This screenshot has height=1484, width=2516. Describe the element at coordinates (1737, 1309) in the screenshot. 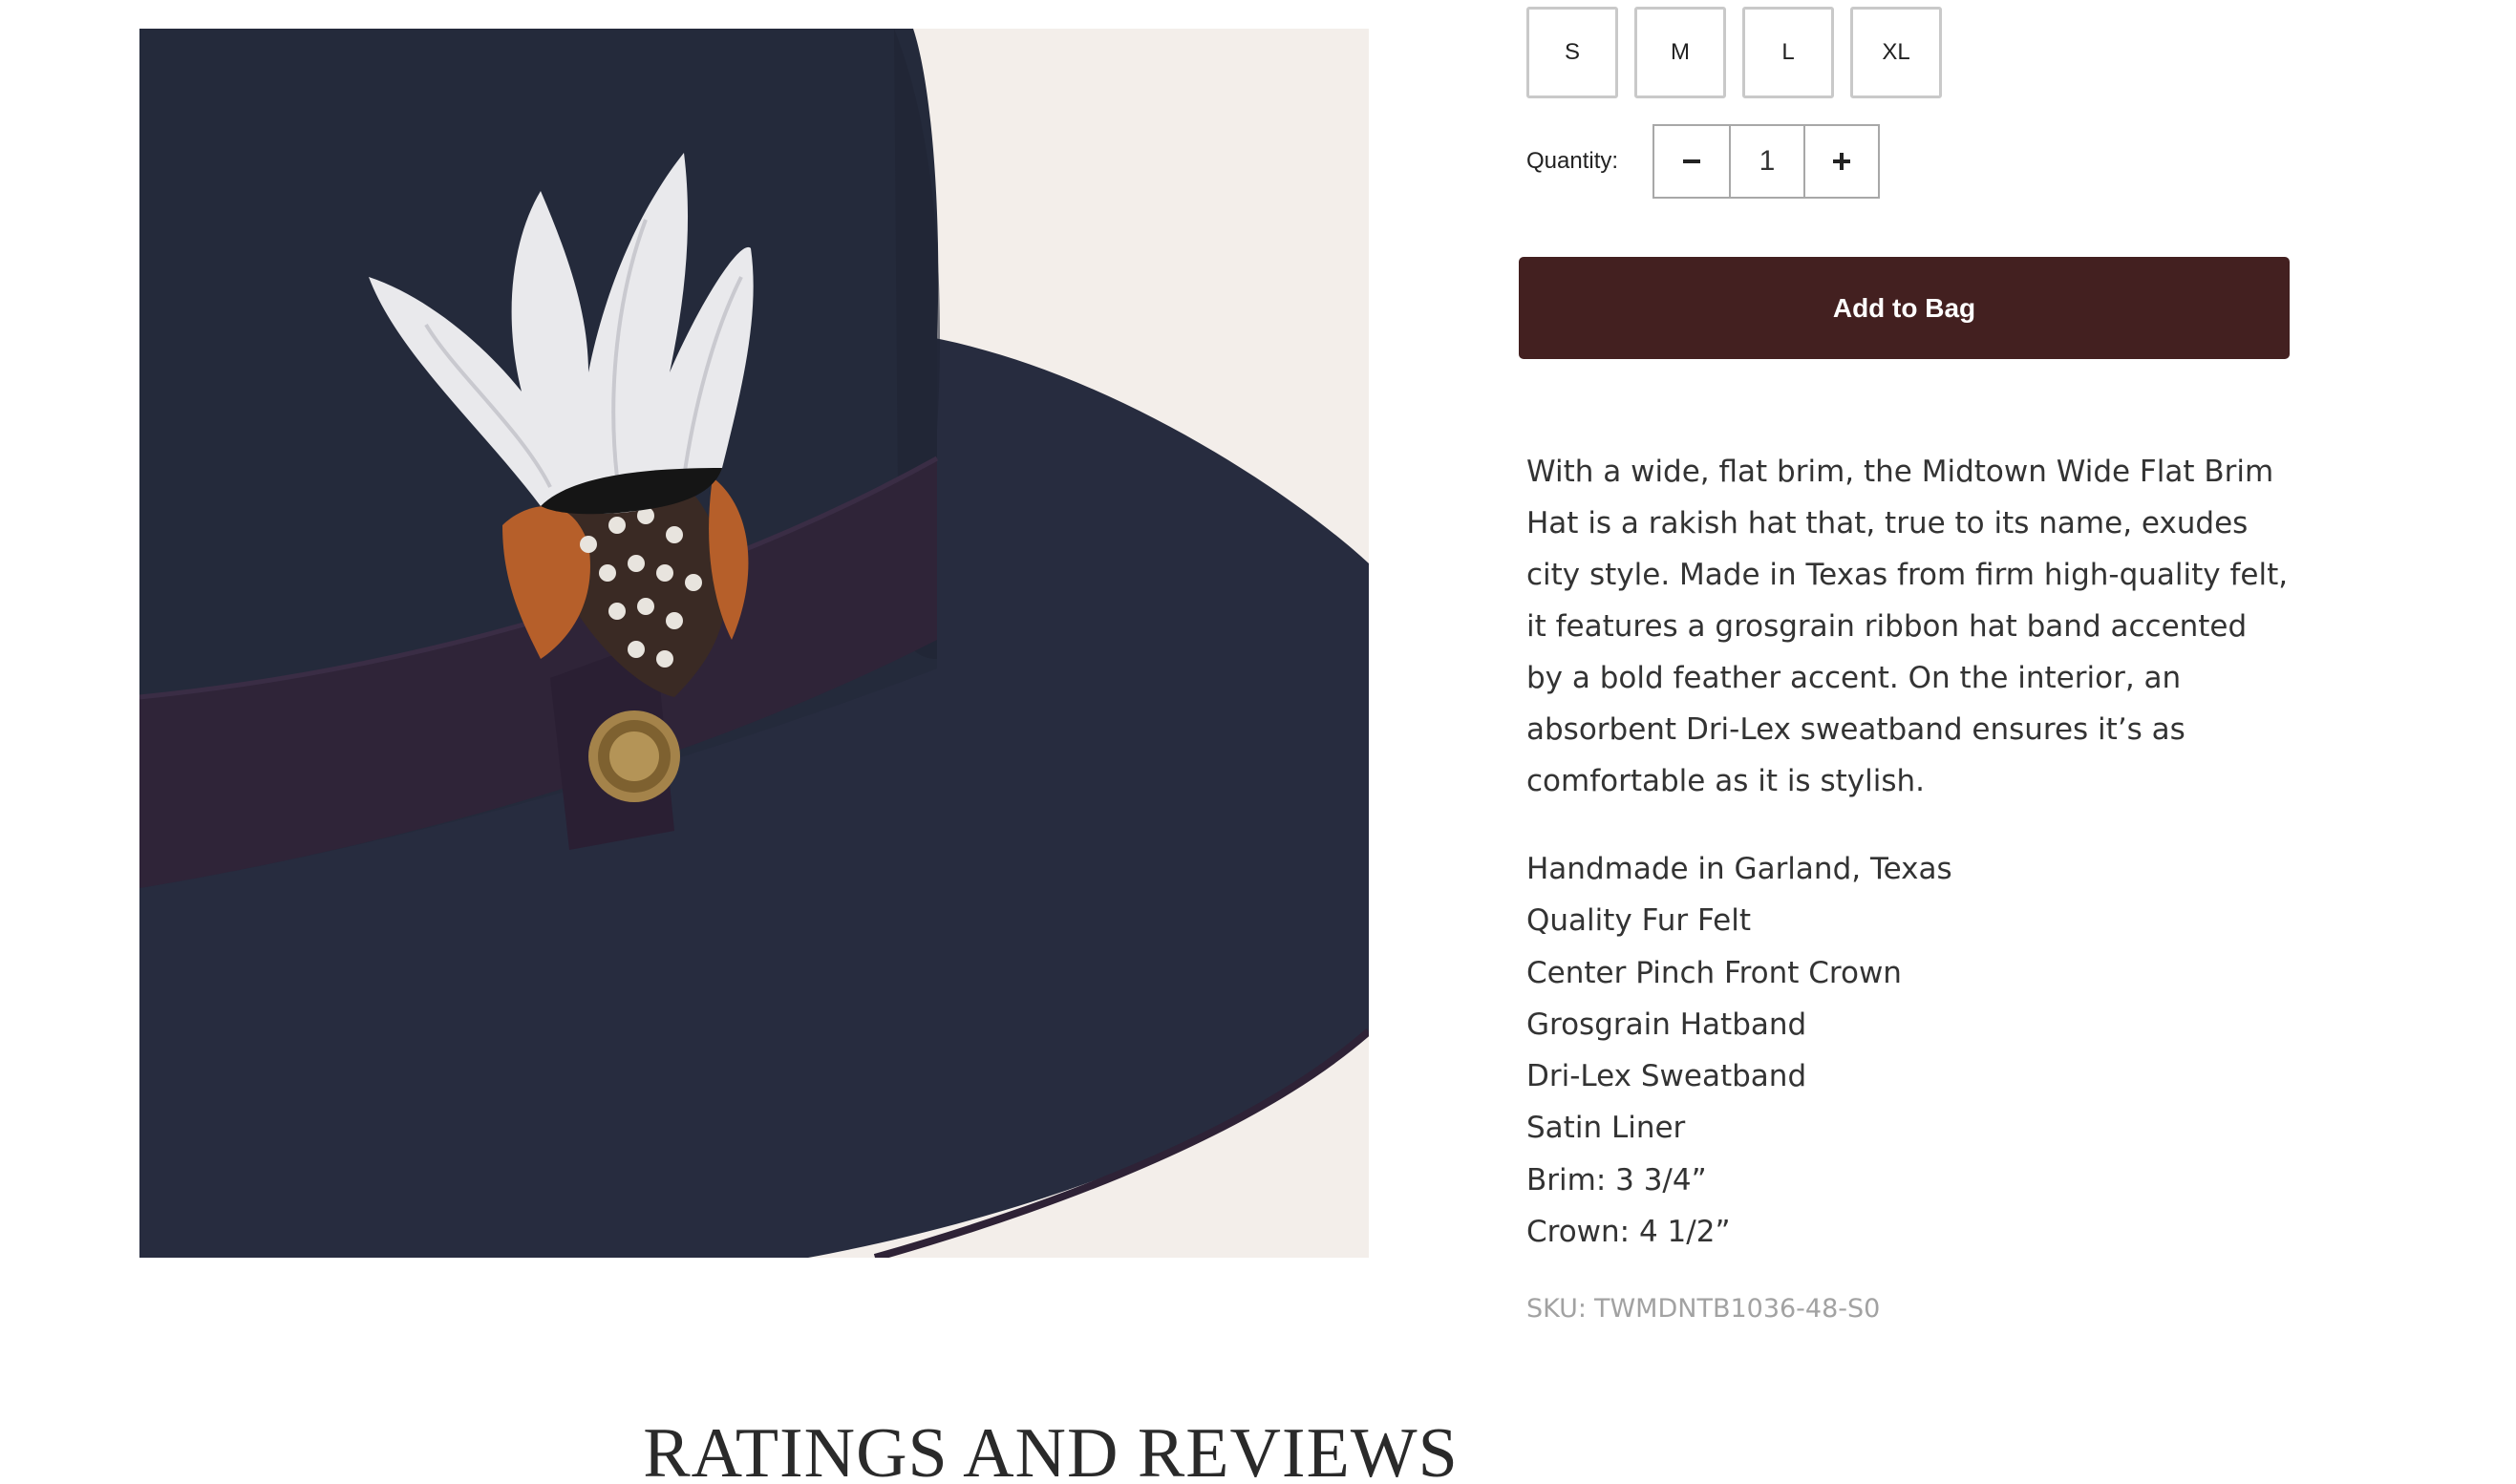

I see `sku-value: TWMDNTB1036-48-S0` at that location.